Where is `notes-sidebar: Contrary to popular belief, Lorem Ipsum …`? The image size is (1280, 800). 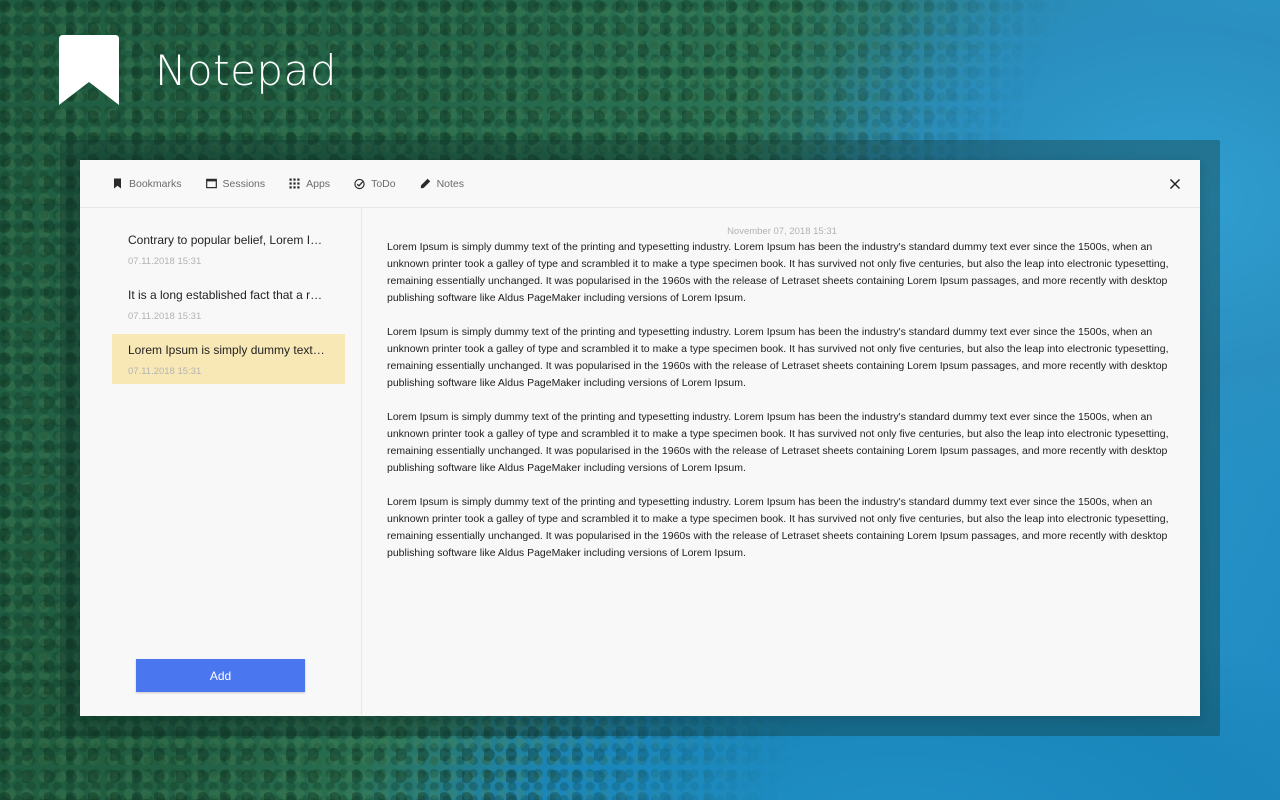 notes-sidebar: Contrary to popular belief, Lorem Ipsum … is located at coordinates (221, 461).